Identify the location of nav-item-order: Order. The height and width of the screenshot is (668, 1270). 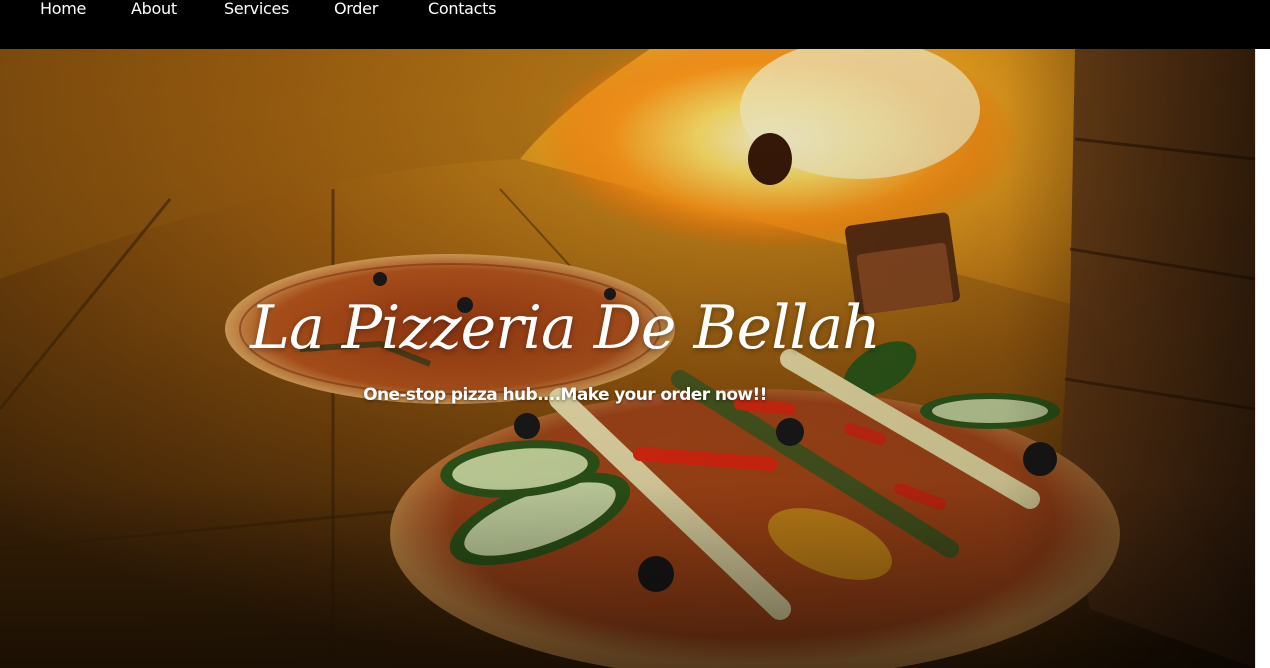
(356, 9).